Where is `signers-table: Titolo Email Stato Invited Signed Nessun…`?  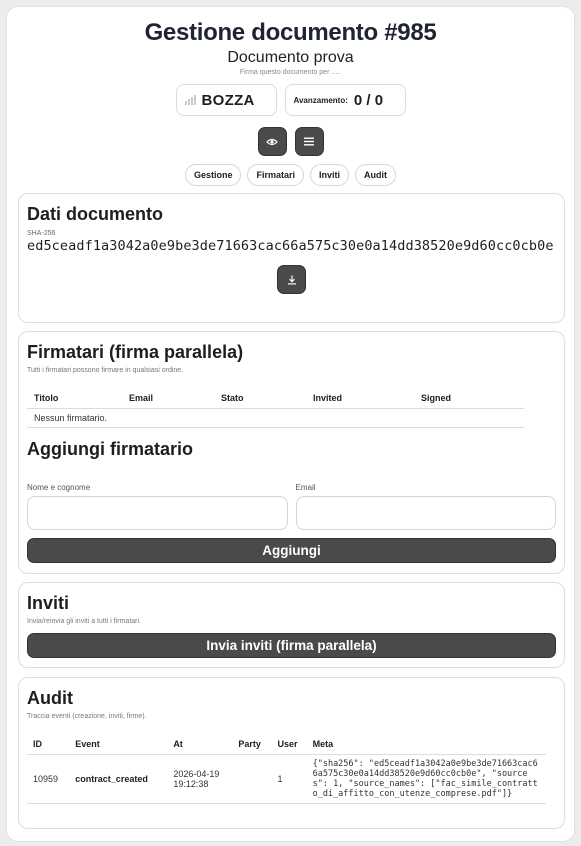 signers-table: Titolo Email Stato Invited Signed Nessun… is located at coordinates (275, 408).